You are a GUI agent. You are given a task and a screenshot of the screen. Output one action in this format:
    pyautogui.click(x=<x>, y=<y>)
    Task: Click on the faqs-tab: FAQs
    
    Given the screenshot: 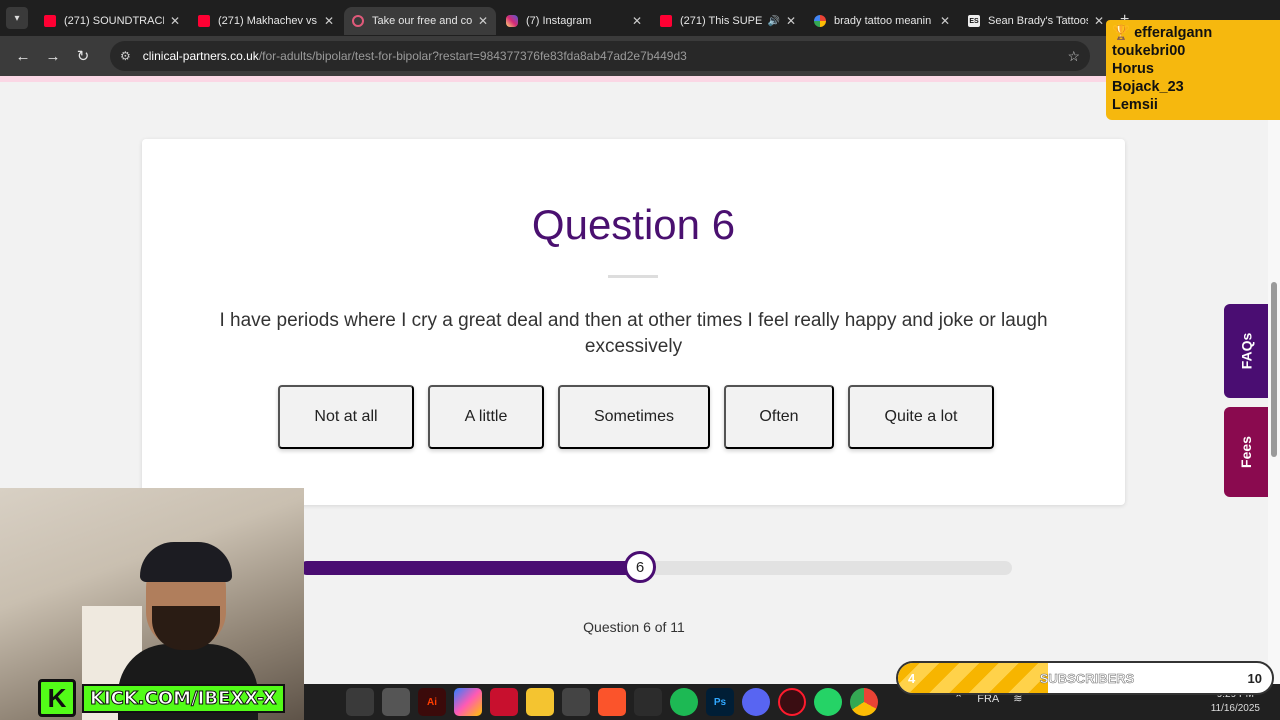 What is the action you would take?
    pyautogui.click(x=1246, y=351)
    